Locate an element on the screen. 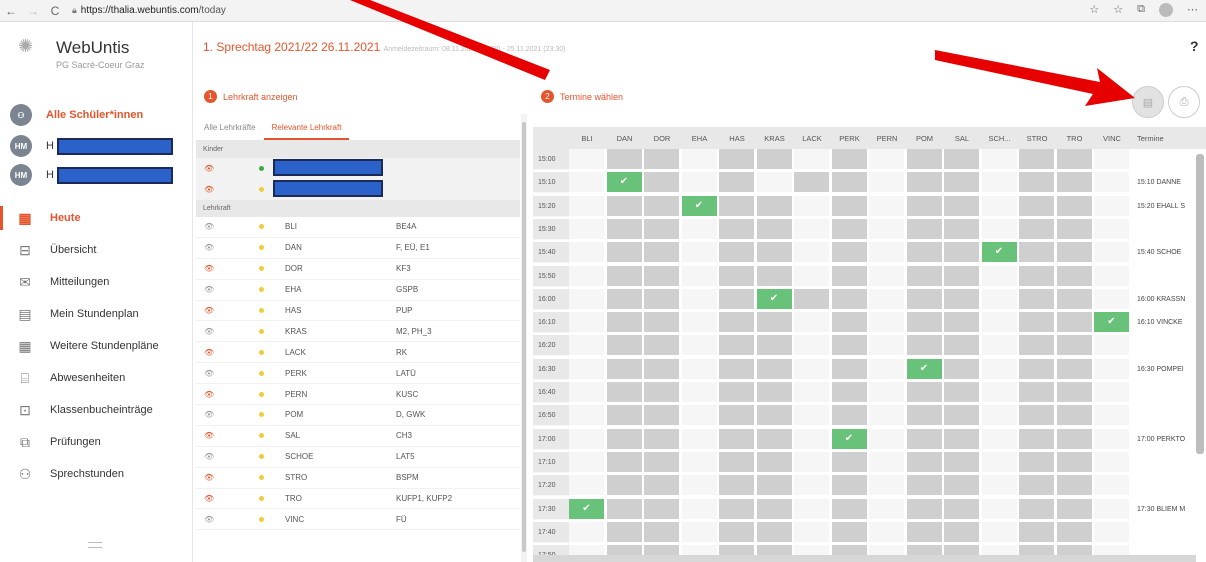 This screenshot has width=1206, height=562. selected-slot: ✔ is located at coordinates (586, 508).